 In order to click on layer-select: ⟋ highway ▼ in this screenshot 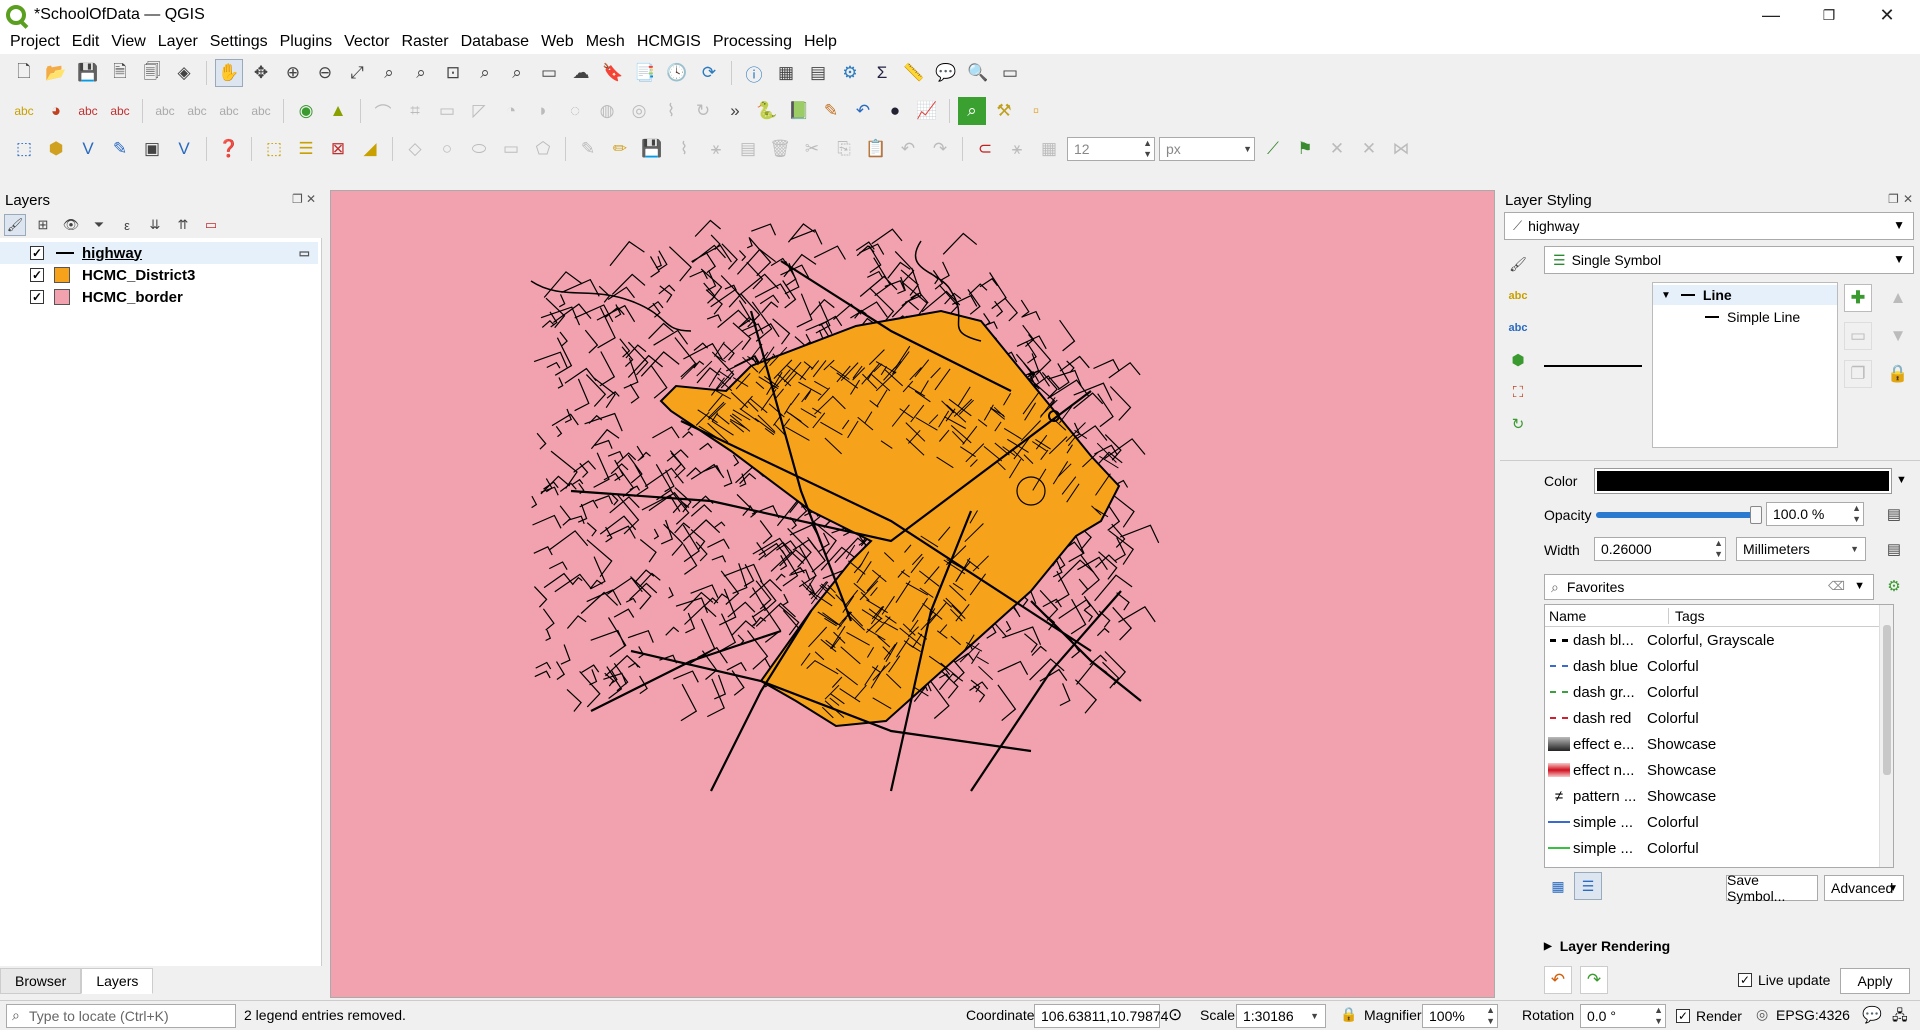, I will do `click(1709, 226)`.